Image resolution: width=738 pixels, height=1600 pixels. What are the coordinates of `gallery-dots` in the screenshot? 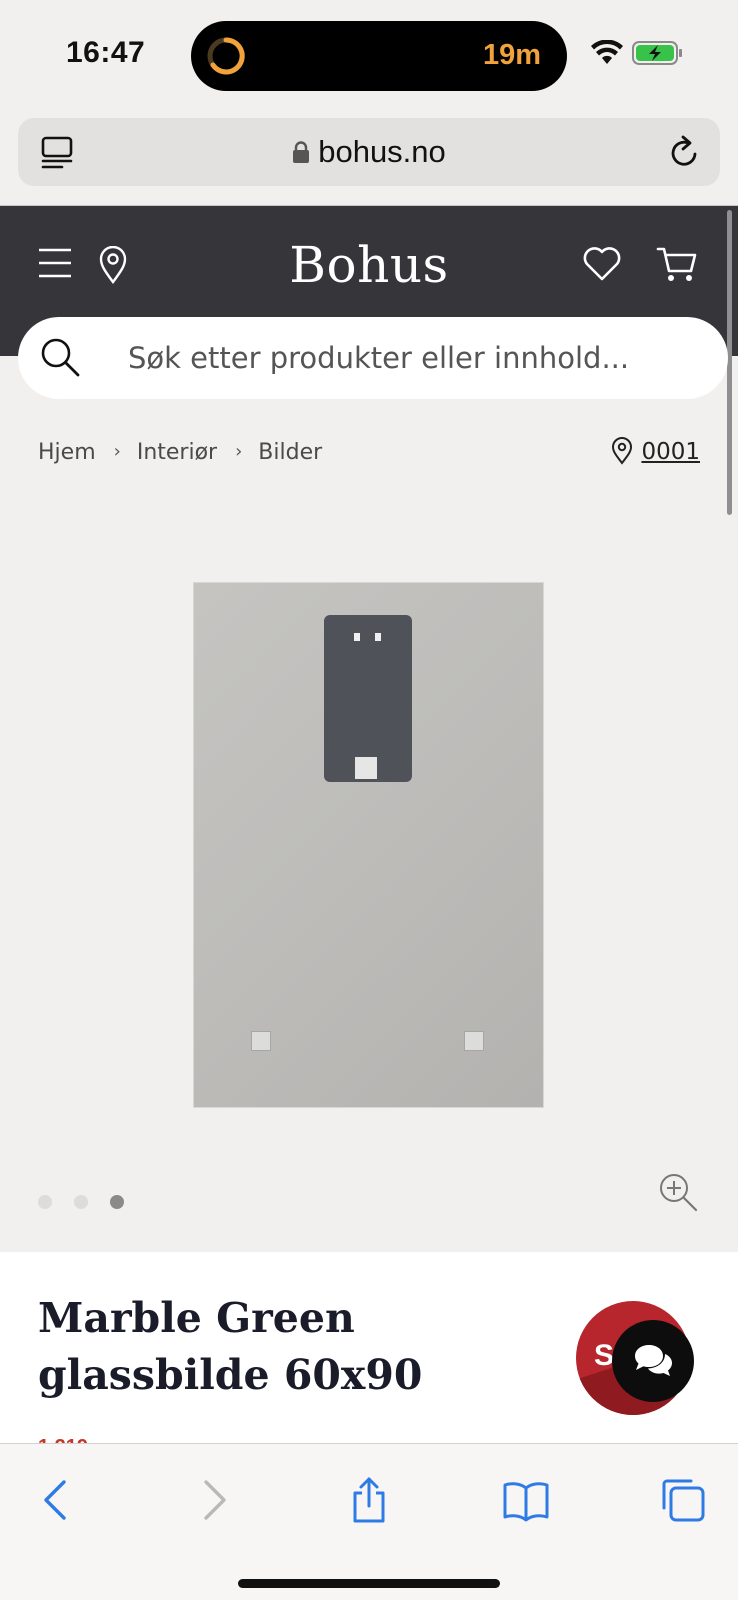 It's located at (92, 1204).